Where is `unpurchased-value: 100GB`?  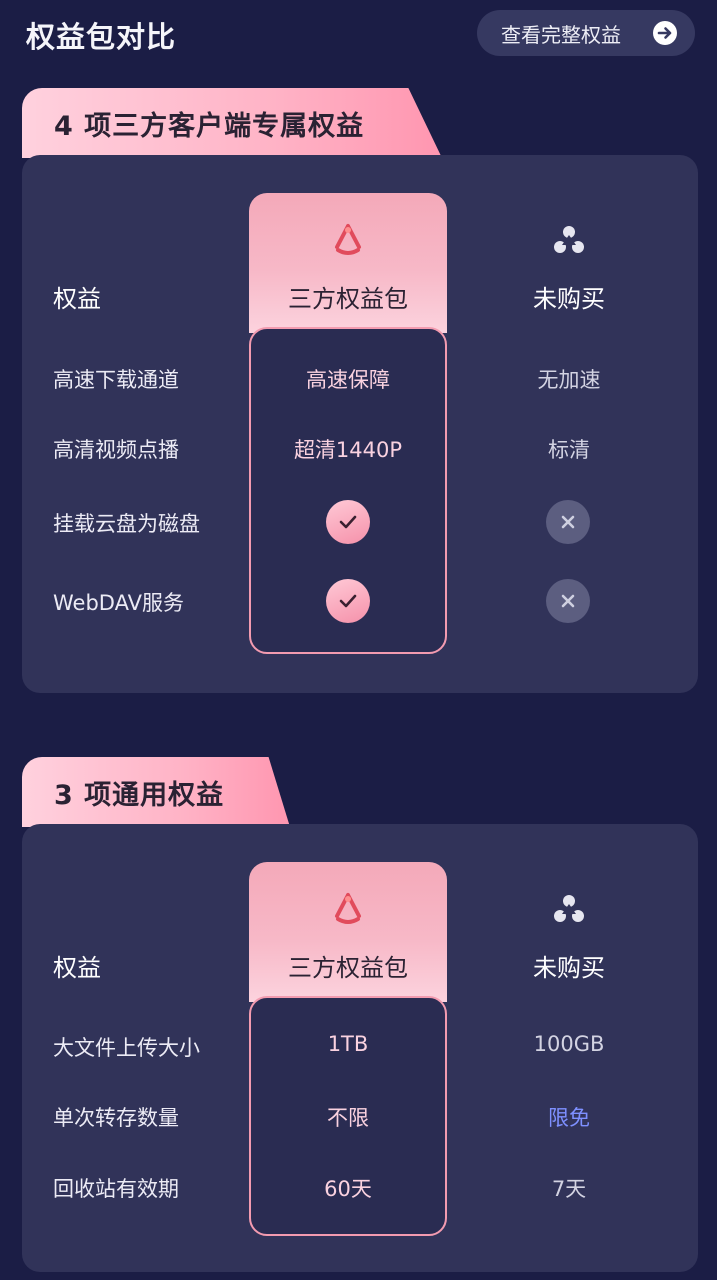 unpurchased-value: 100GB is located at coordinates (569, 1044).